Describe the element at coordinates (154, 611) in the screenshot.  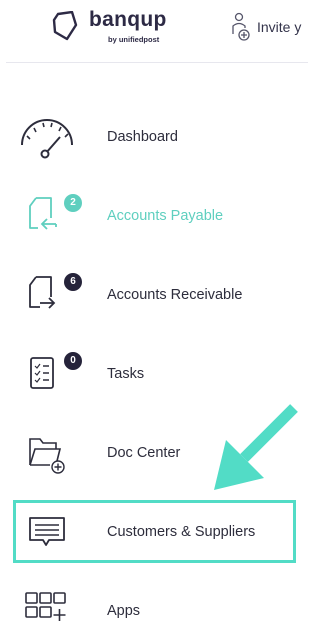
I see `sidebar-item-apps: Apps` at that location.